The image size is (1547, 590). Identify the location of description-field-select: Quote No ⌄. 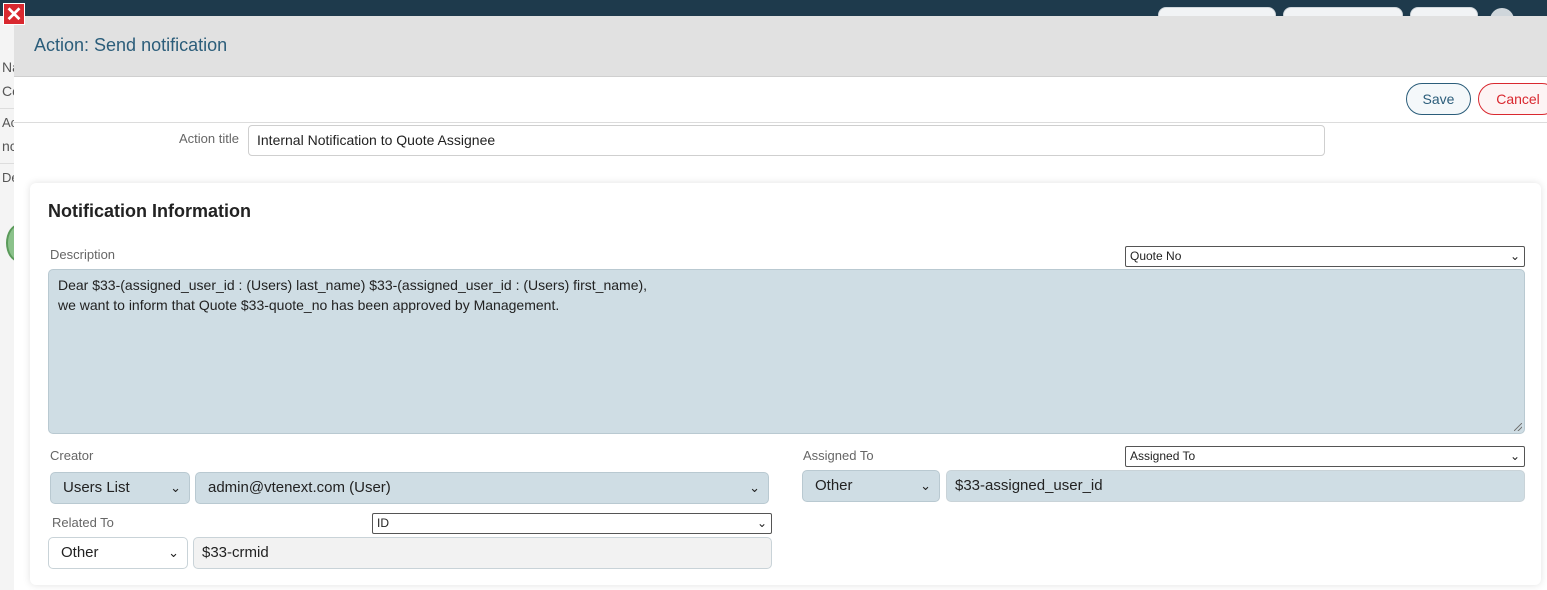
(1325, 256).